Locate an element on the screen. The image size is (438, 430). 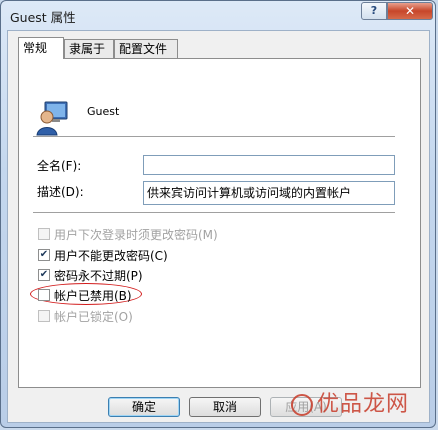
watermark-text: 优品龙网 is located at coordinates (363, 404).